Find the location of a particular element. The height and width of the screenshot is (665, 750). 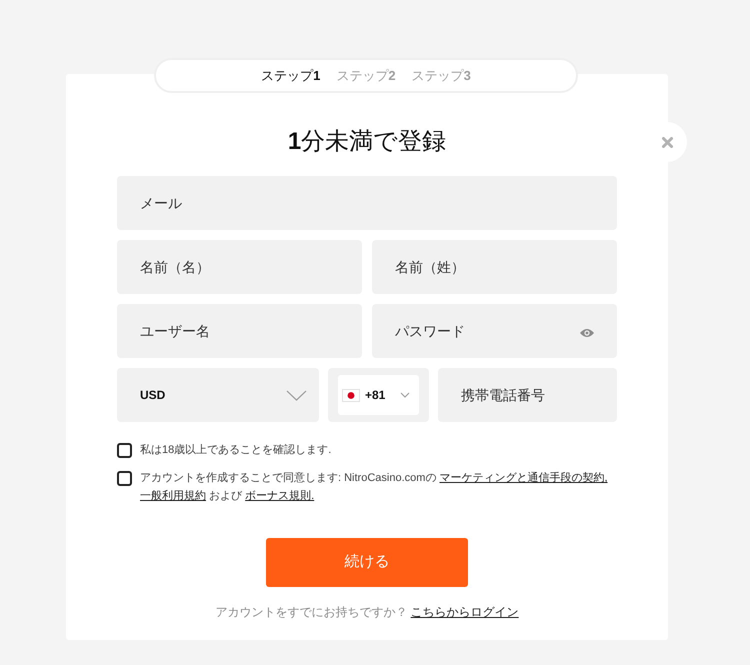

password-field: パスワード is located at coordinates (494, 331).